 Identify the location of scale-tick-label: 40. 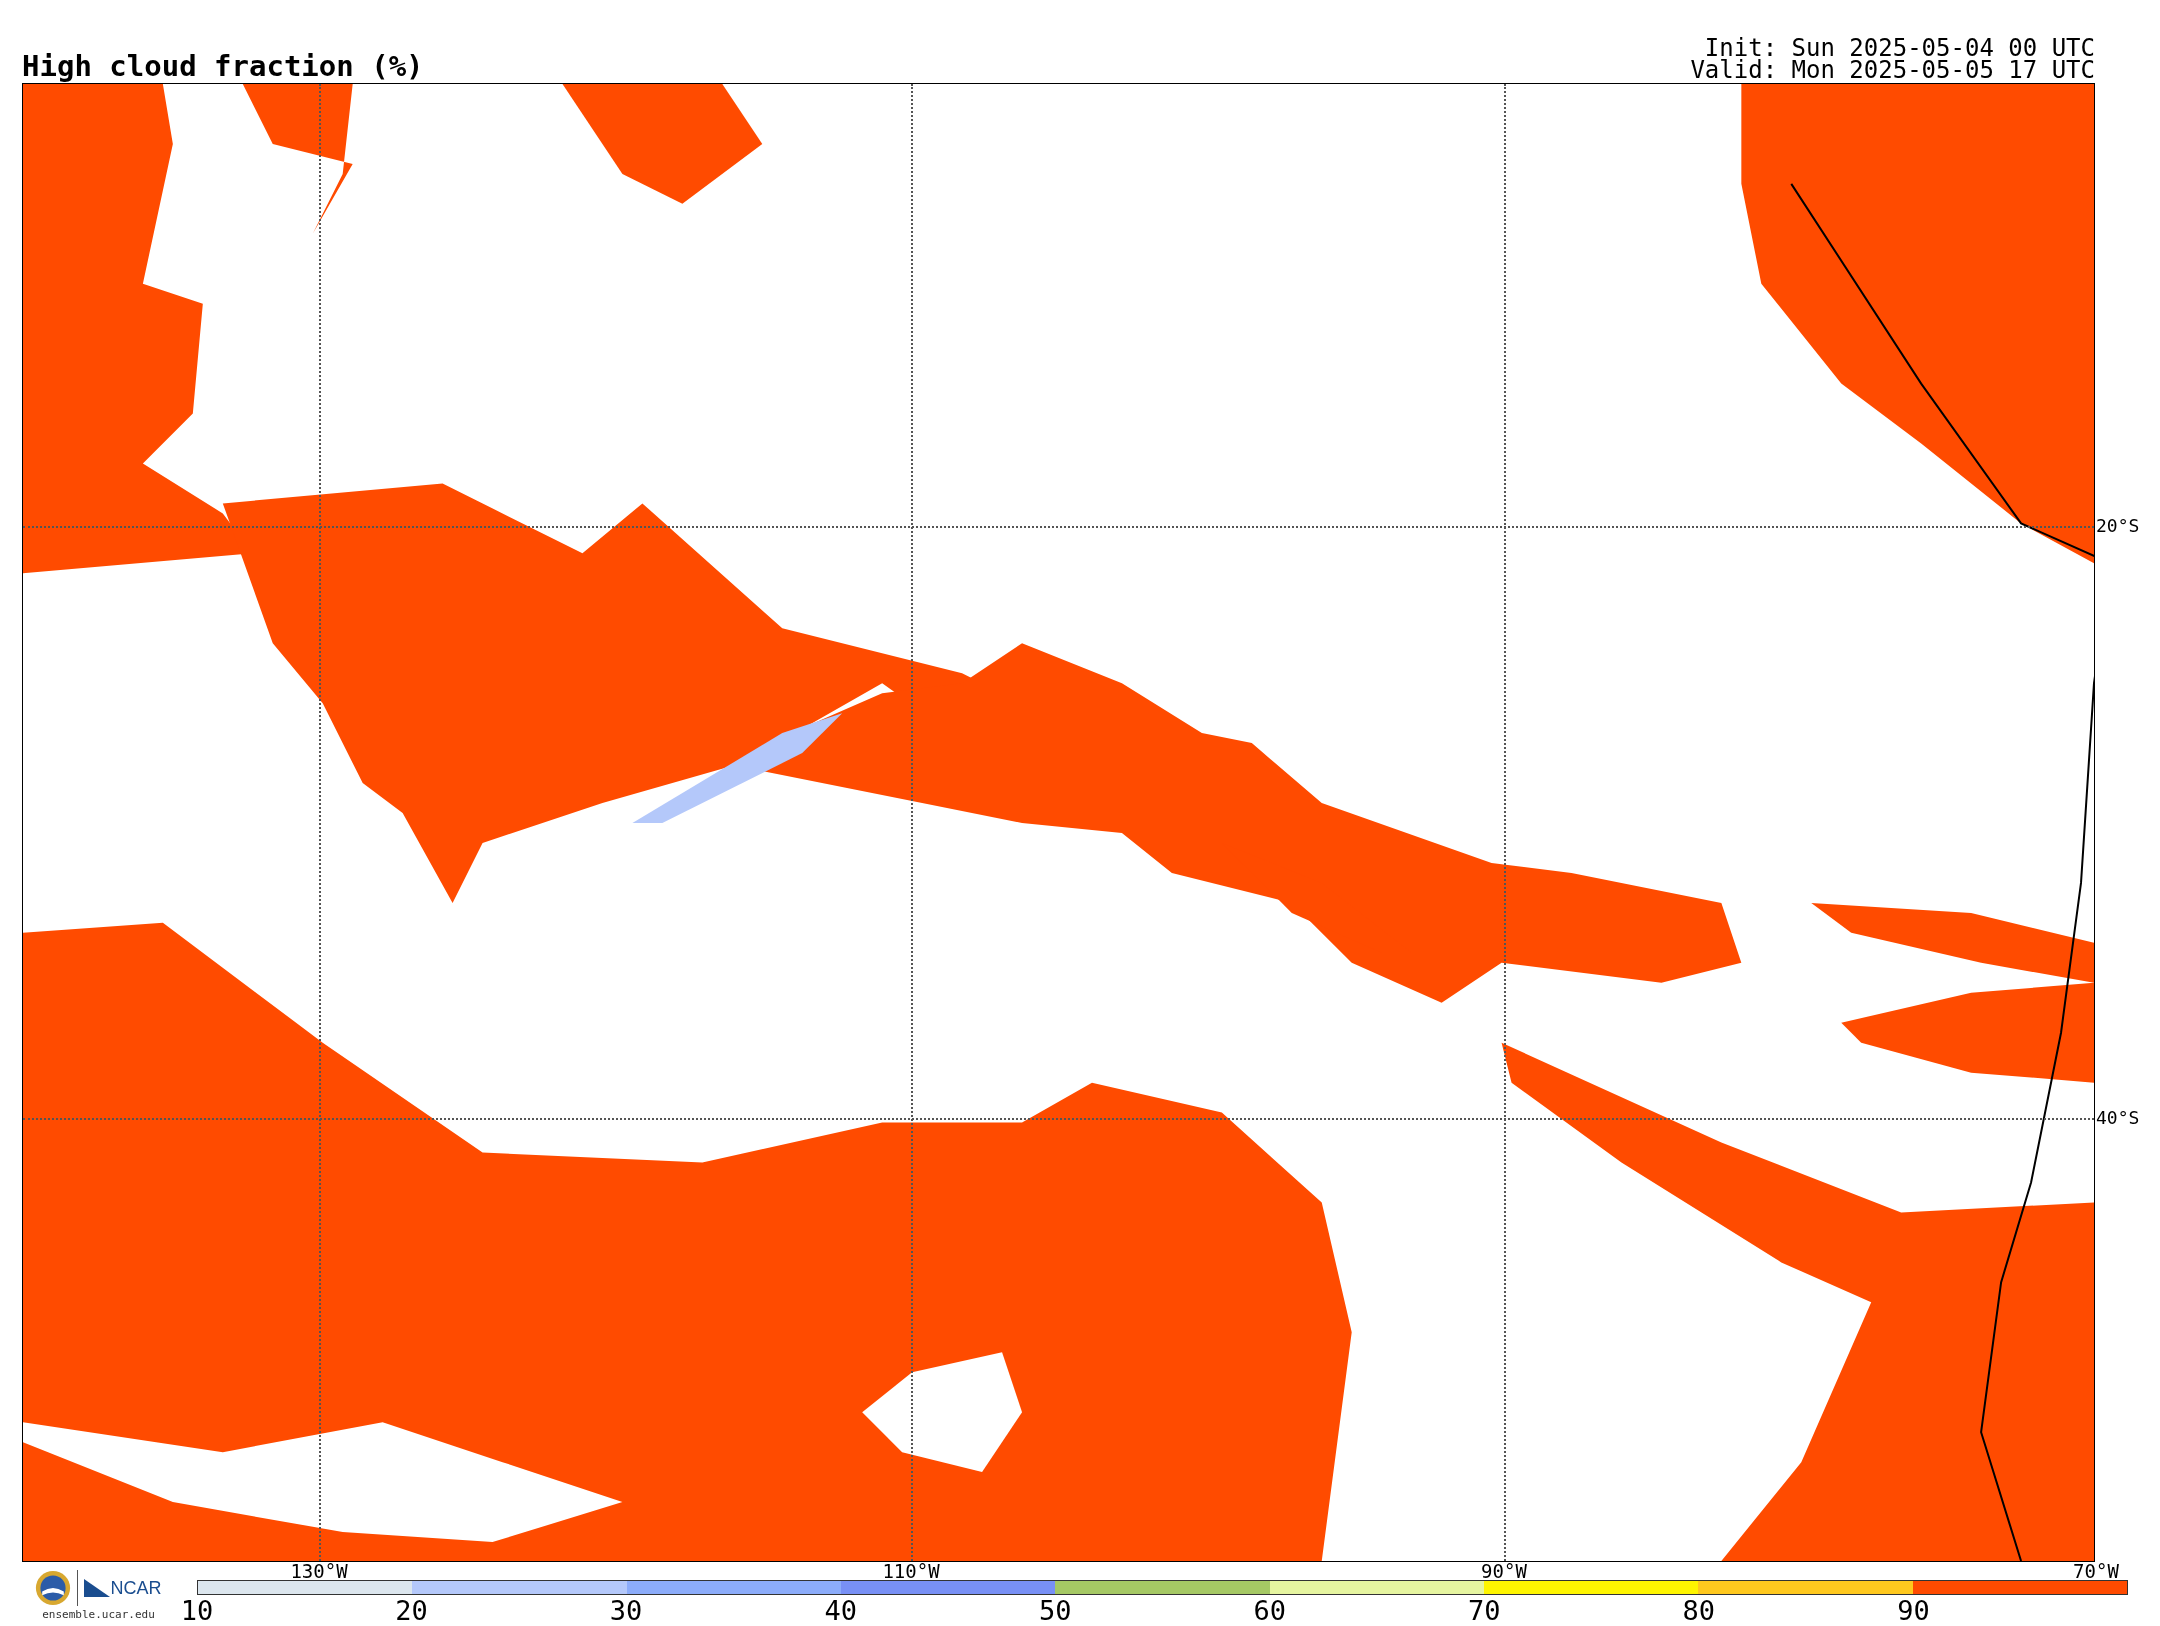
(840, 1610).